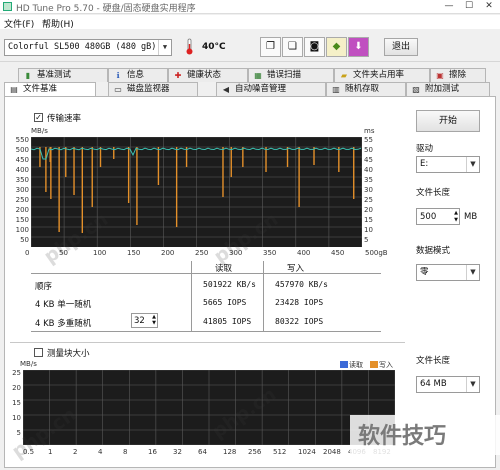 This screenshot has height=470, width=500. I want to click on axis-tick-label: 550, so click(22, 140).